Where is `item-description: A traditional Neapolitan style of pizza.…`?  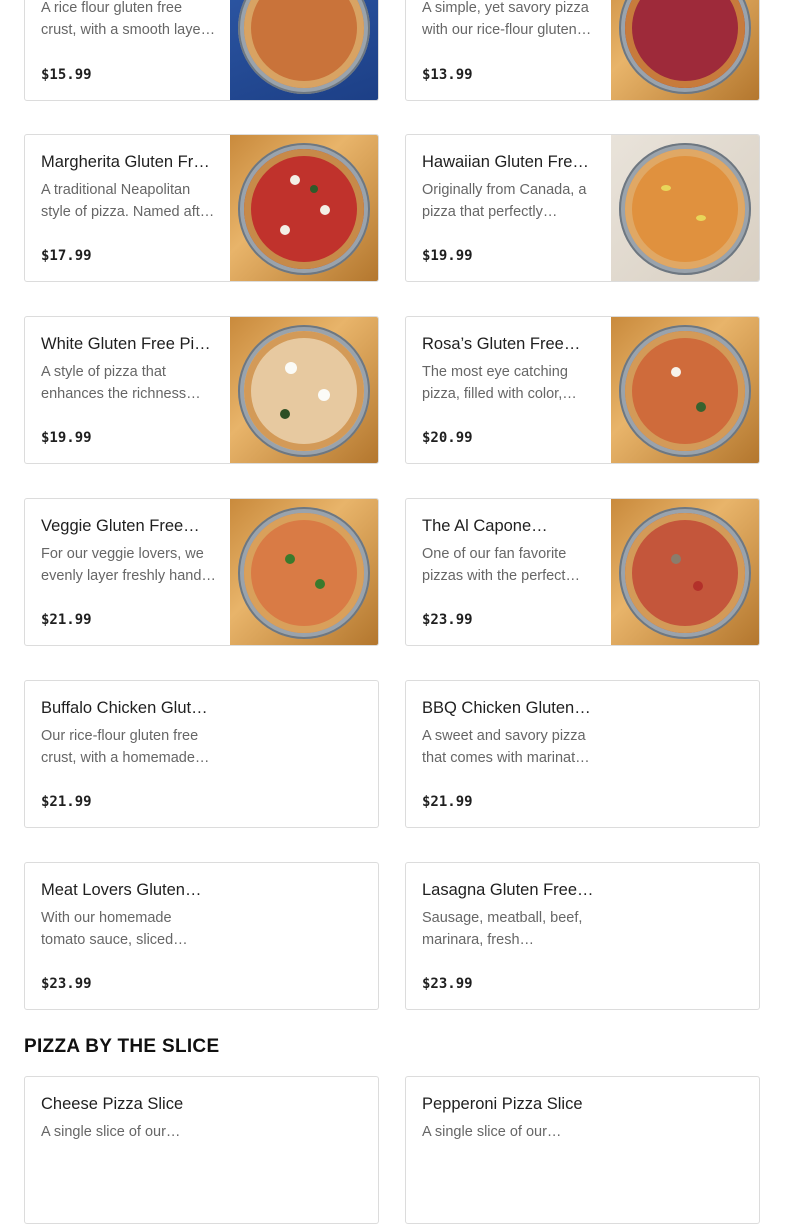
item-description: A traditional Neapolitan style of pizza.… is located at coordinates (128, 201).